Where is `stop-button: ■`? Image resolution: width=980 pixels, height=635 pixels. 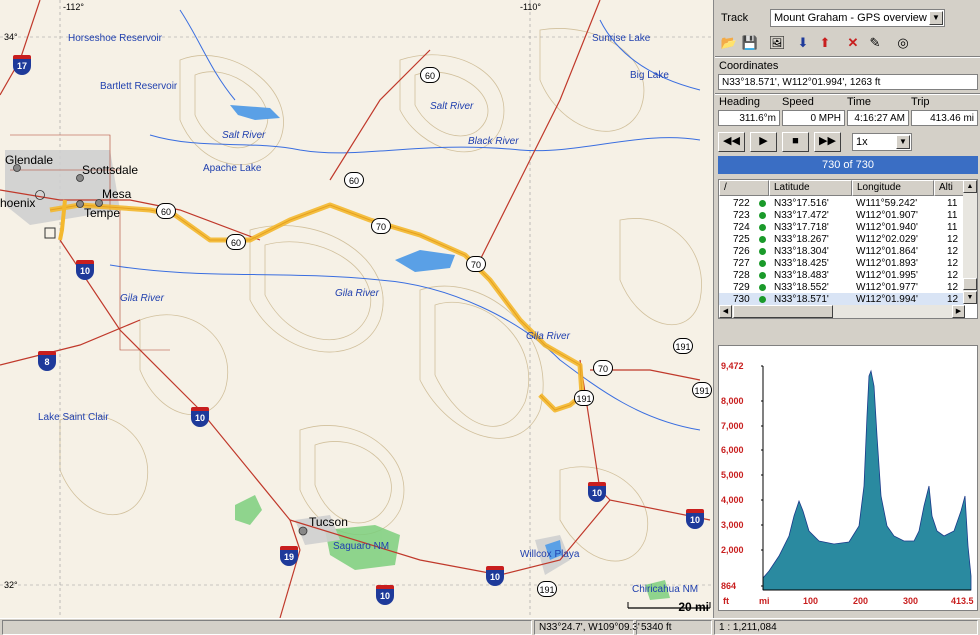
stop-button: ■ is located at coordinates (795, 142).